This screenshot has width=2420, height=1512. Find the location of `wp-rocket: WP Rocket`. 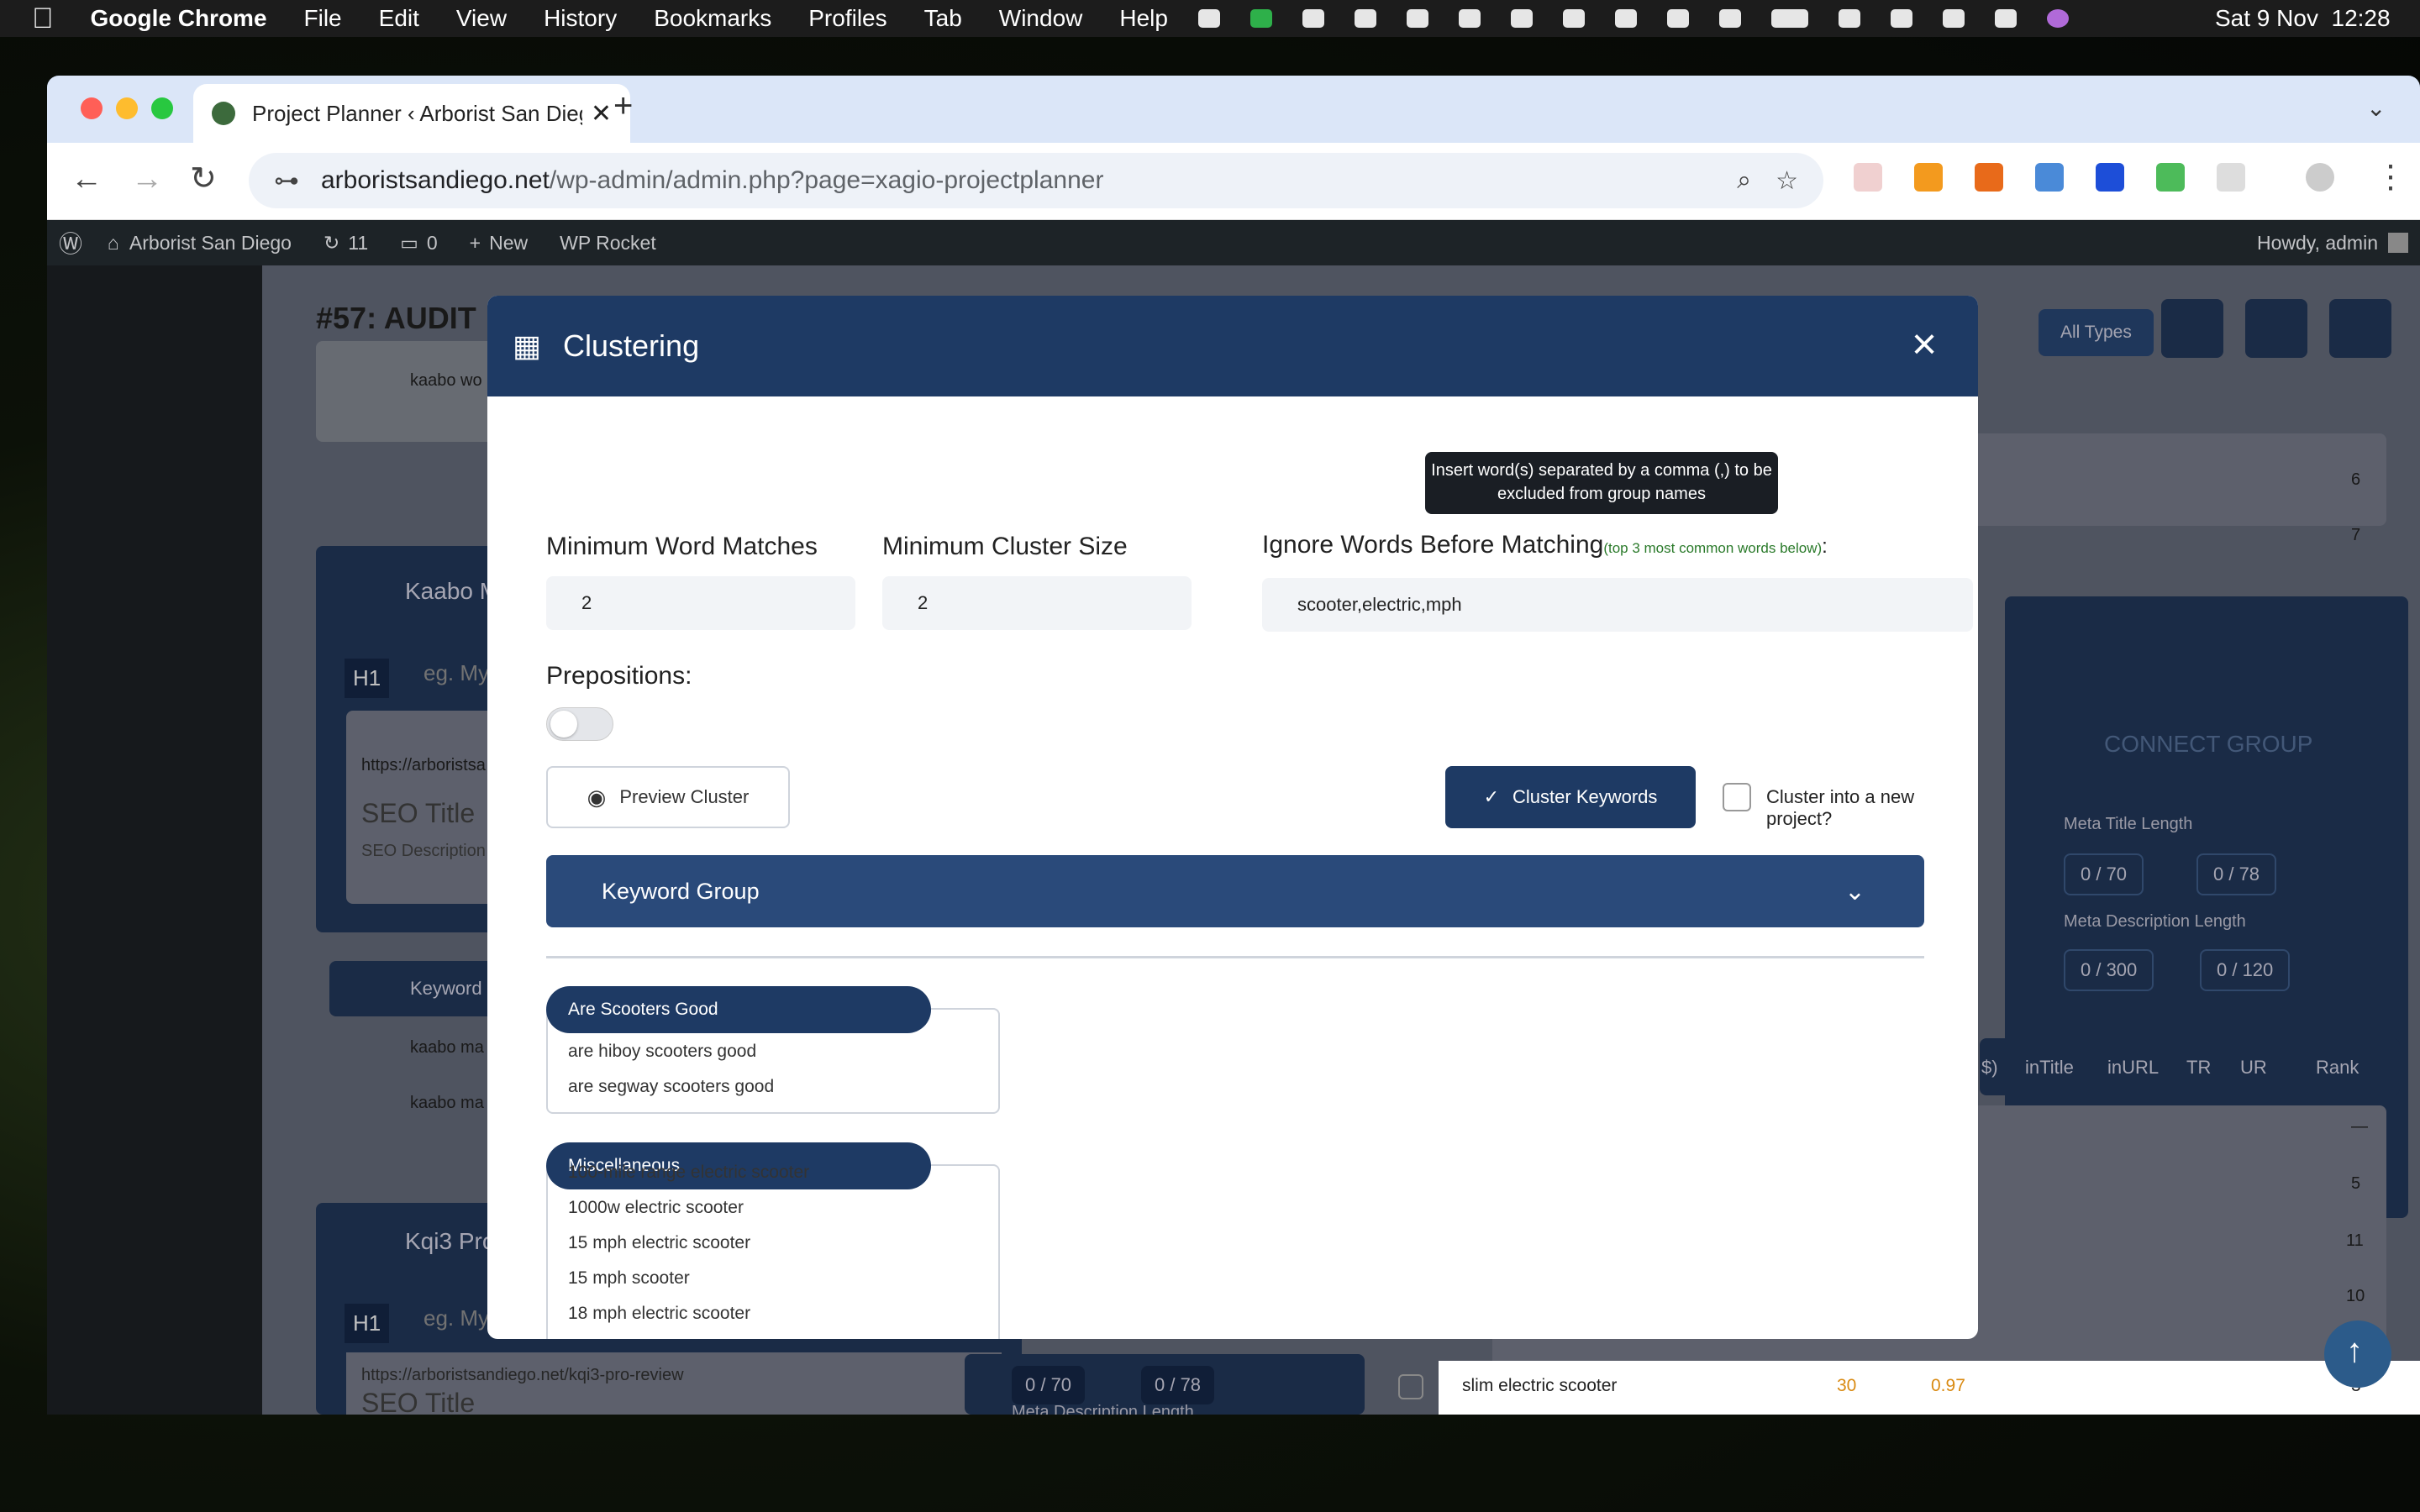

wp-rocket: WP Rocket is located at coordinates (608, 243).